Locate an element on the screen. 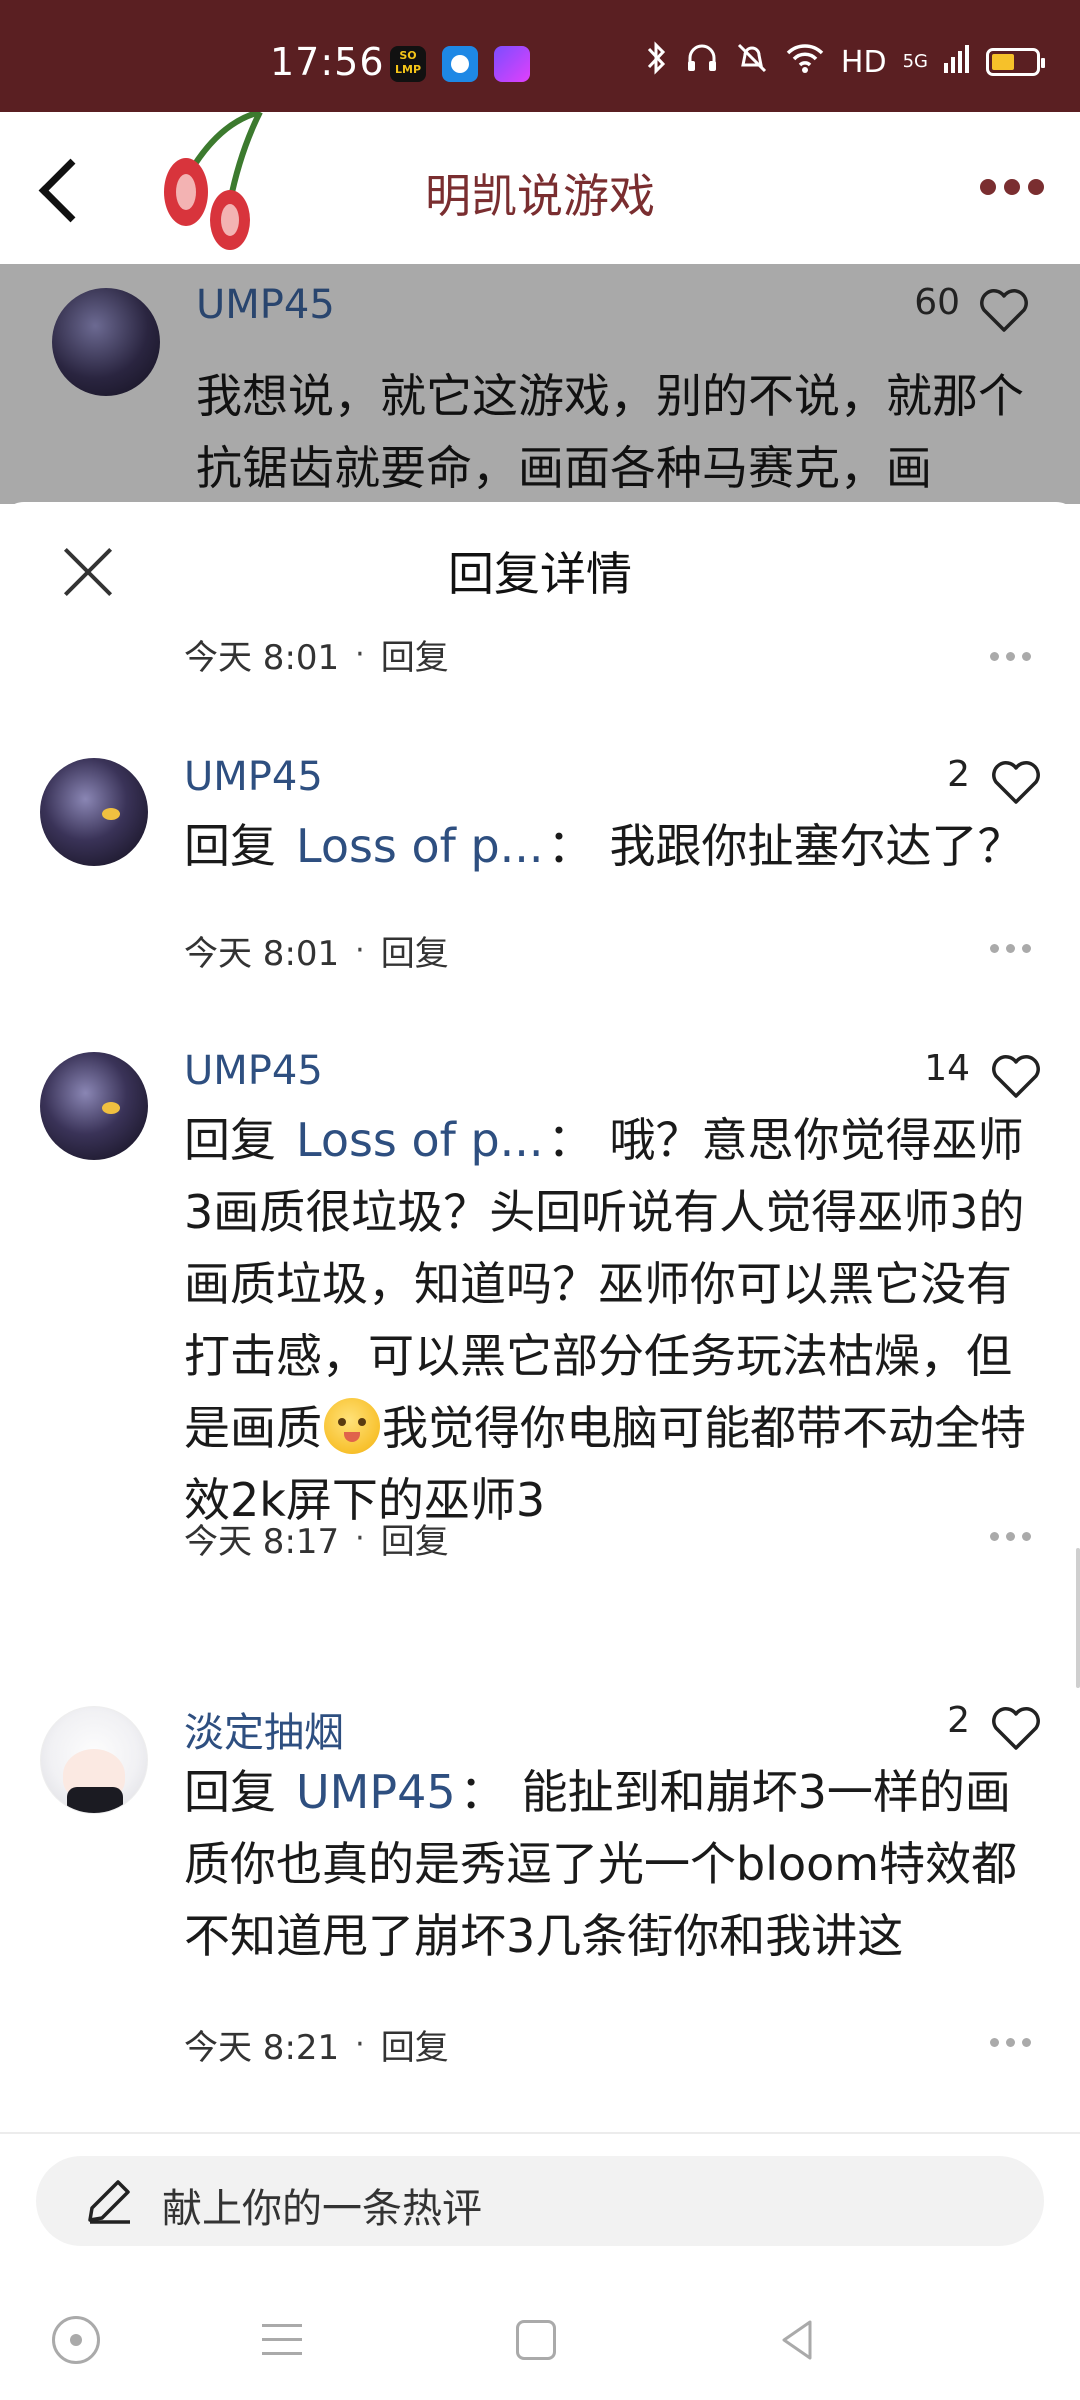 The height and width of the screenshot is (2400, 1080). hd-indicator: HD is located at coordinates (863, 62).